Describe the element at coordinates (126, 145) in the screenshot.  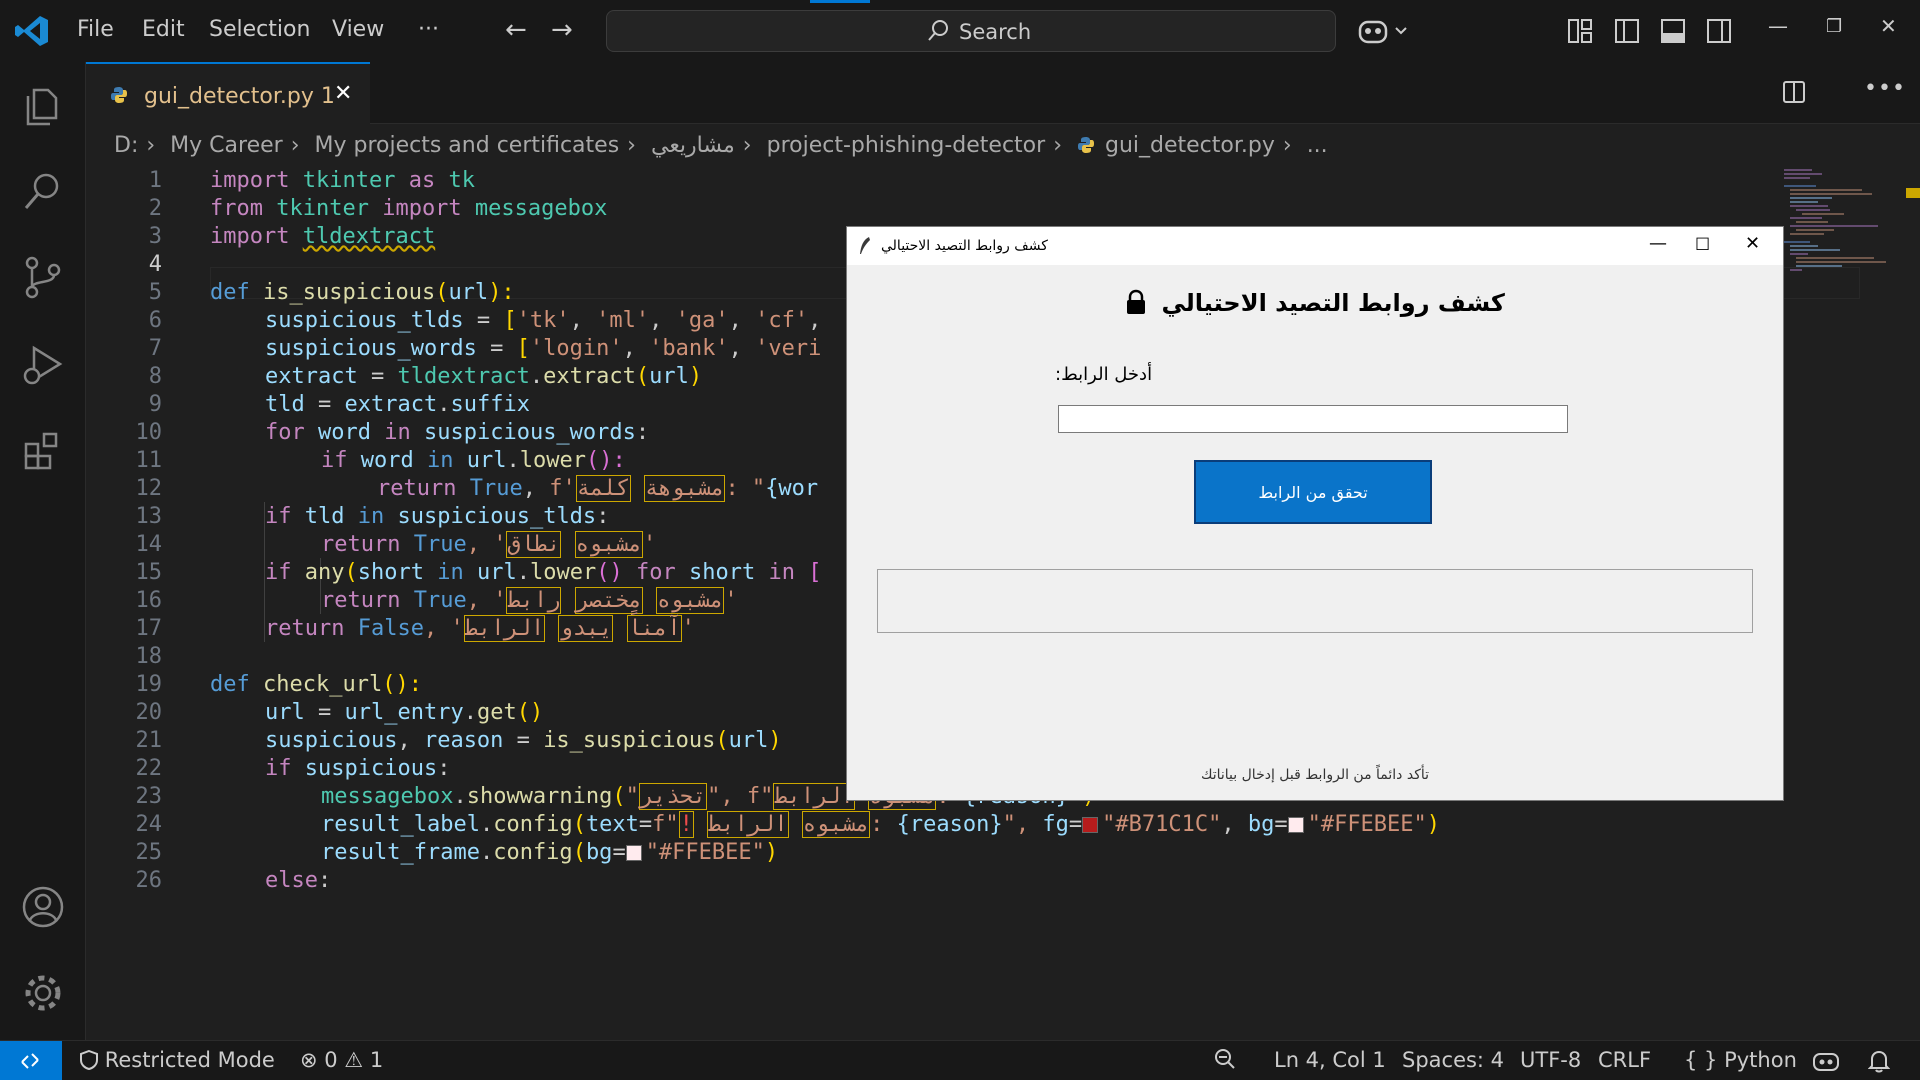
I see `breadcrumb-drive: D:` at that location.